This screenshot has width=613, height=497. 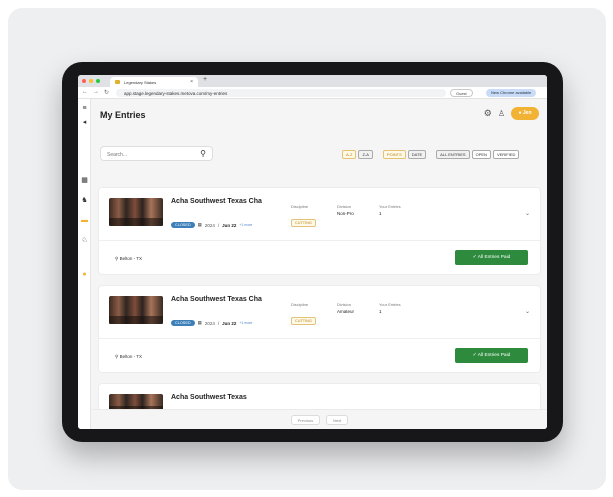 I want to click on back-arrow-icon: ◂, so click(x=84, y=122).